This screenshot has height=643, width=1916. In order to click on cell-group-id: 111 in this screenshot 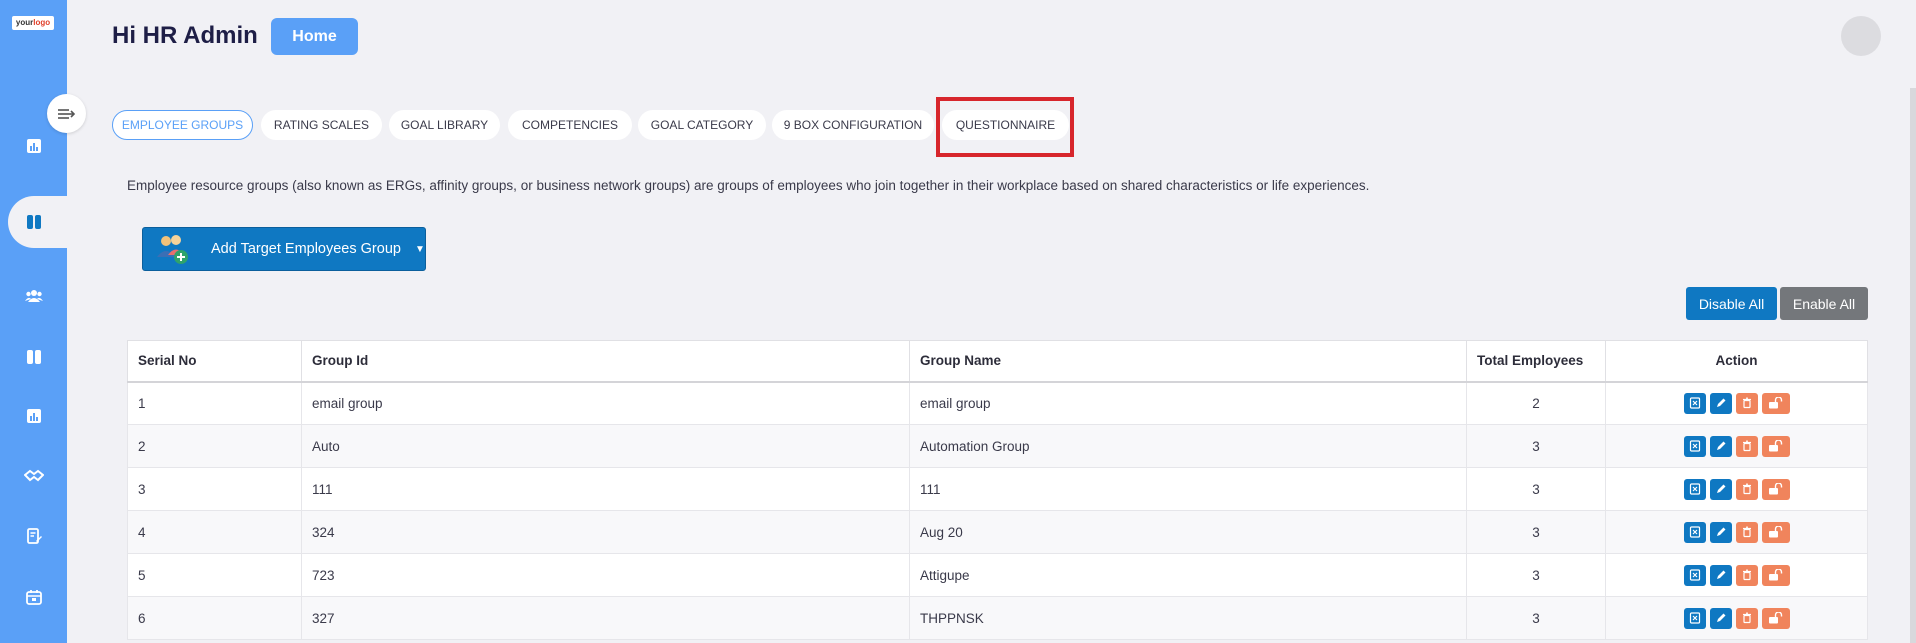, I will do `click(605, 489)`.